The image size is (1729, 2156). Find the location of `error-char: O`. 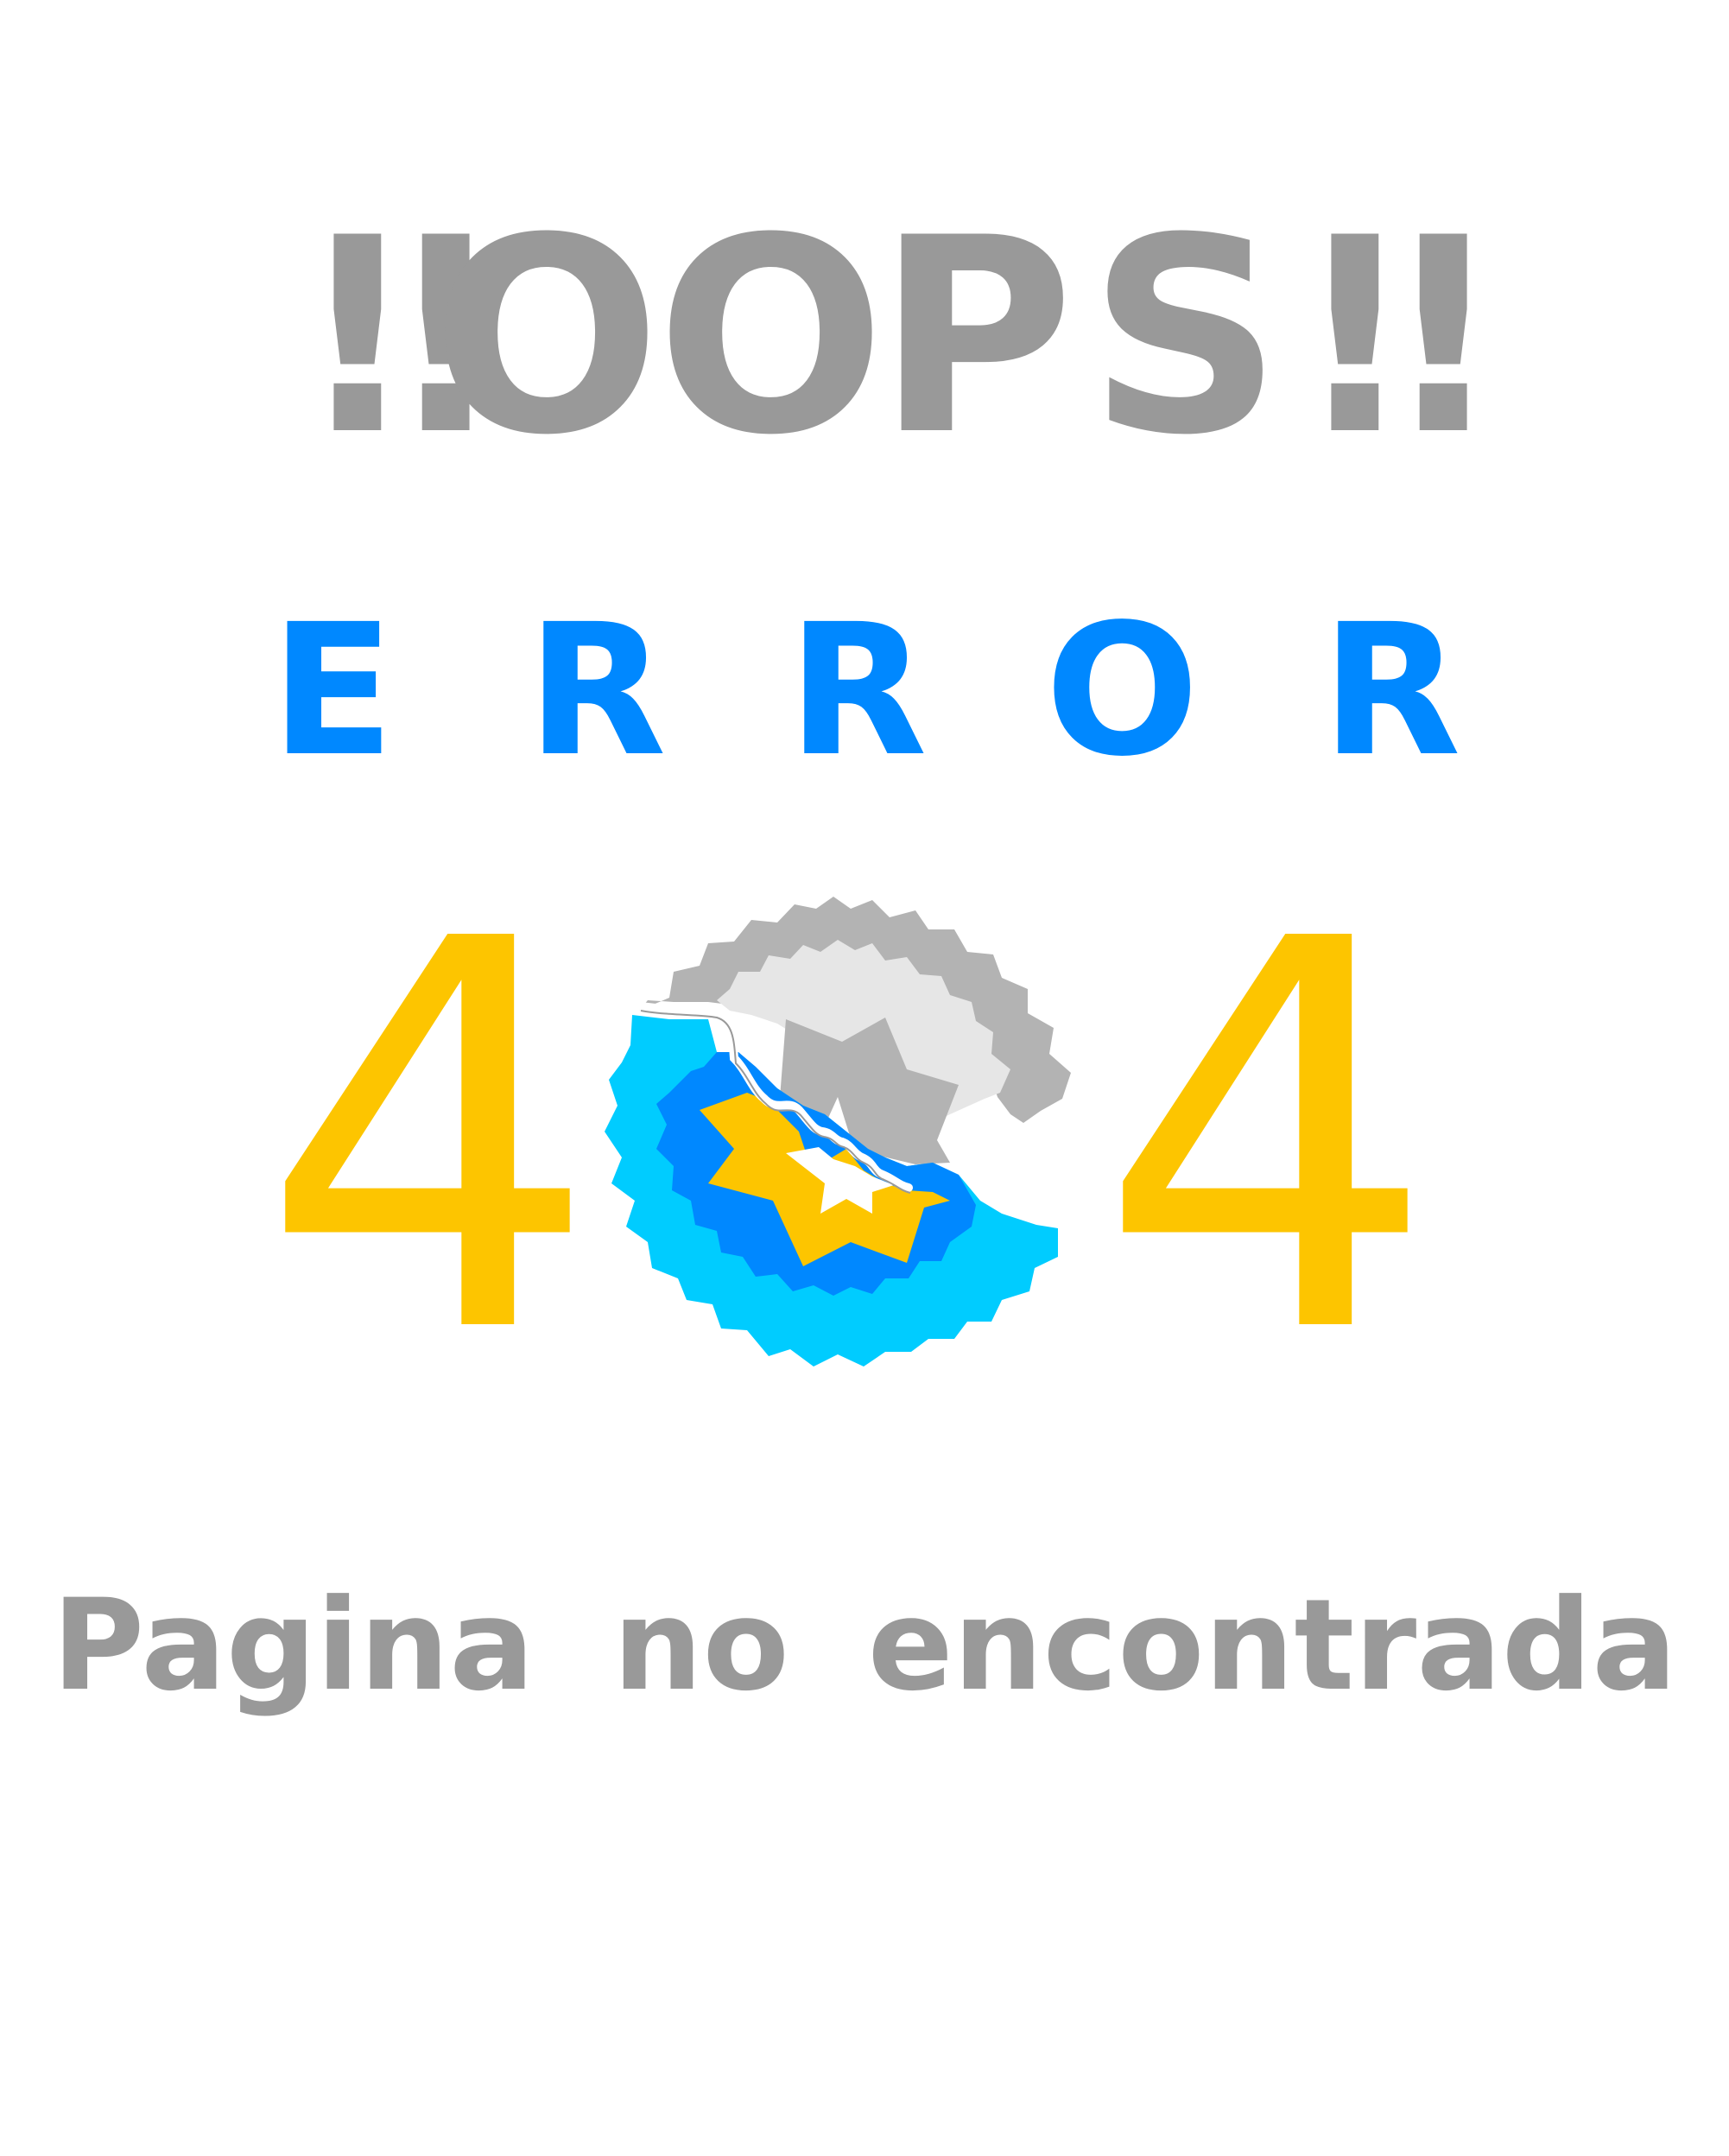

error-char: O is located at coordinates (1122, 690).